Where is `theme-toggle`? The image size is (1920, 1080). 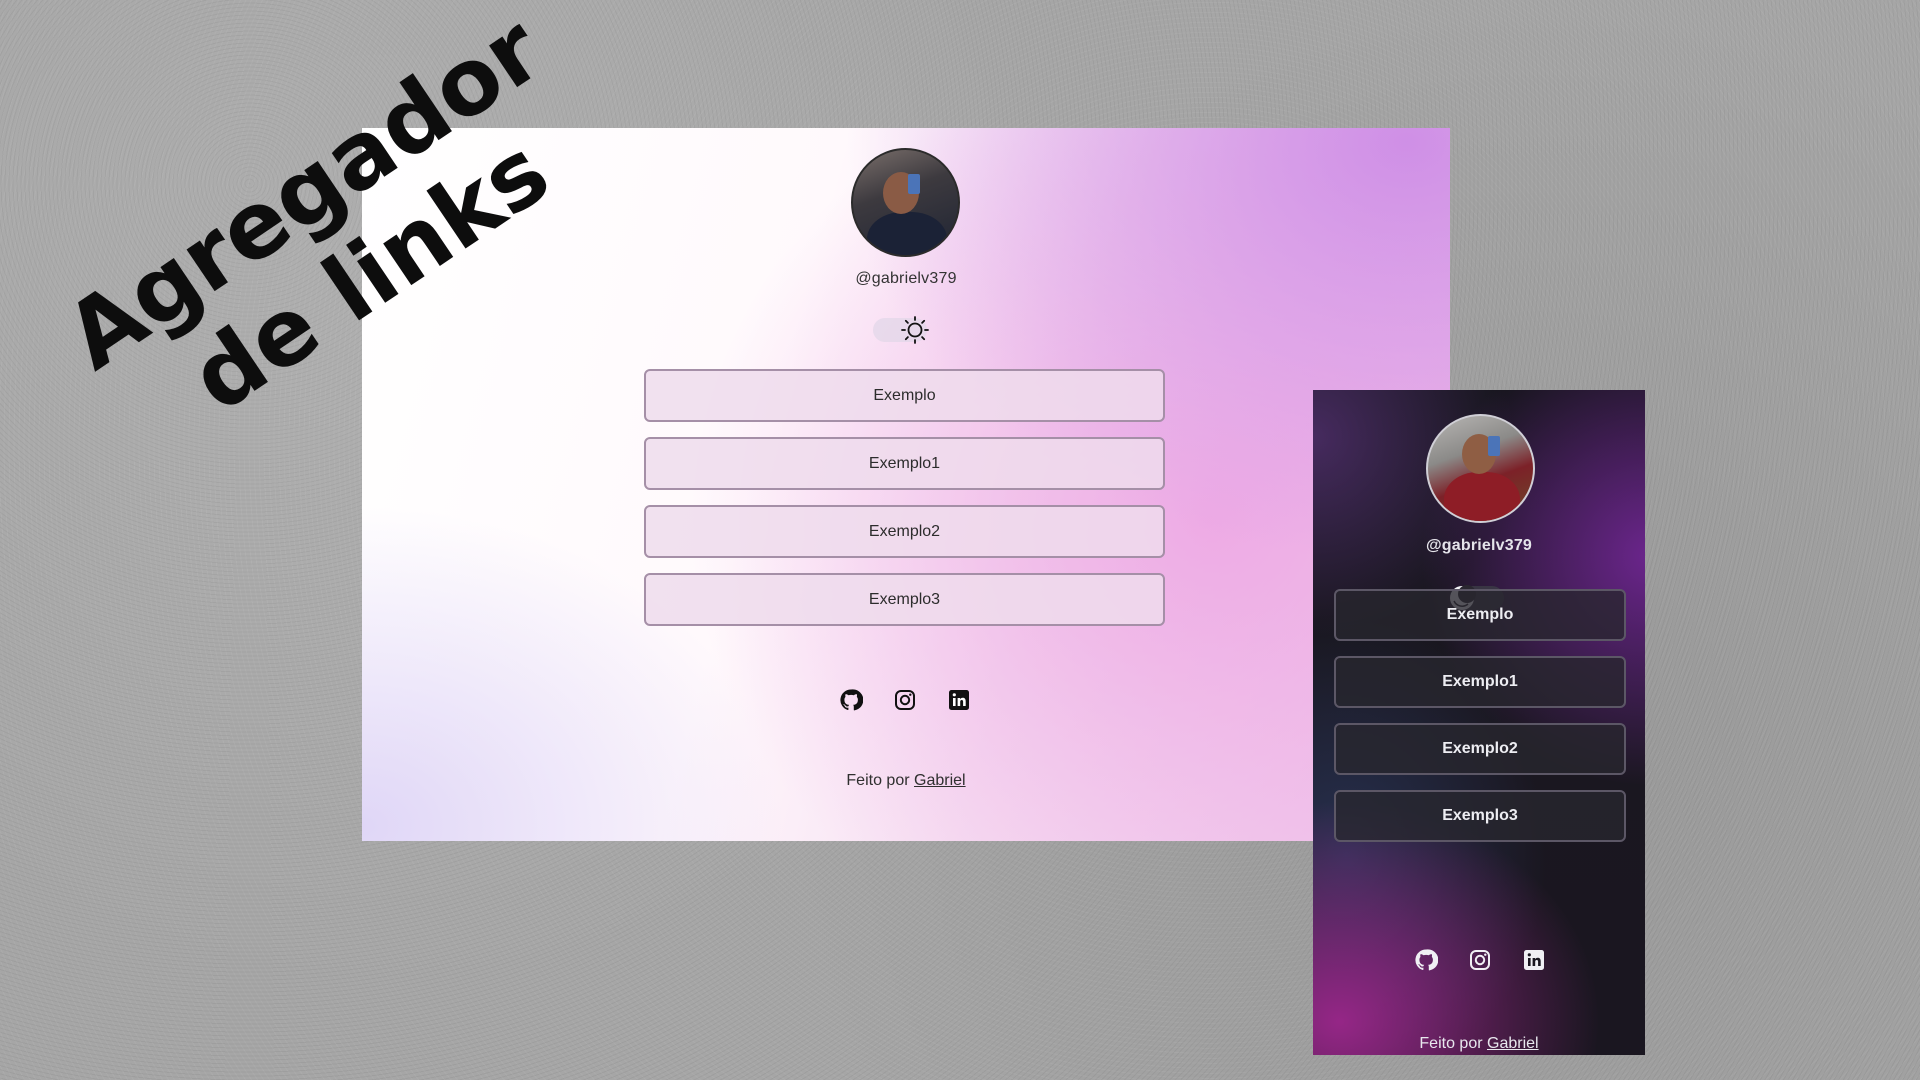 theme-toggle is located at coordinates (901, 330).